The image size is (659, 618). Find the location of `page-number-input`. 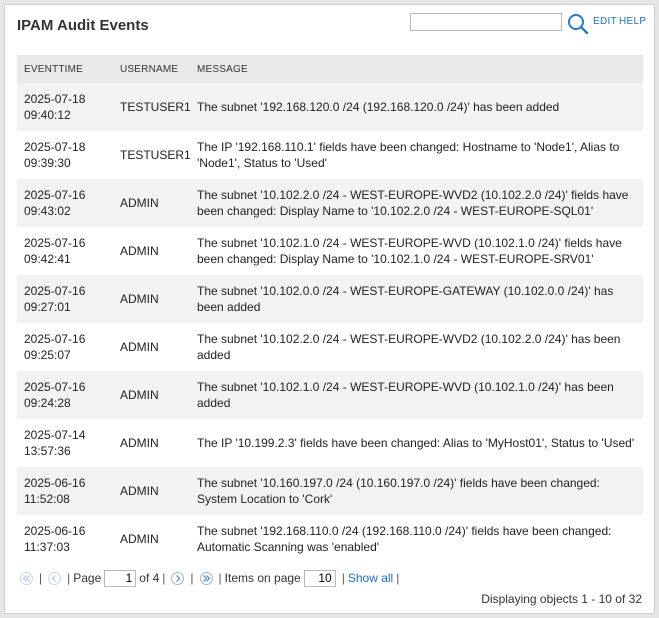

page-number-input is located at coordinates (120, 578).